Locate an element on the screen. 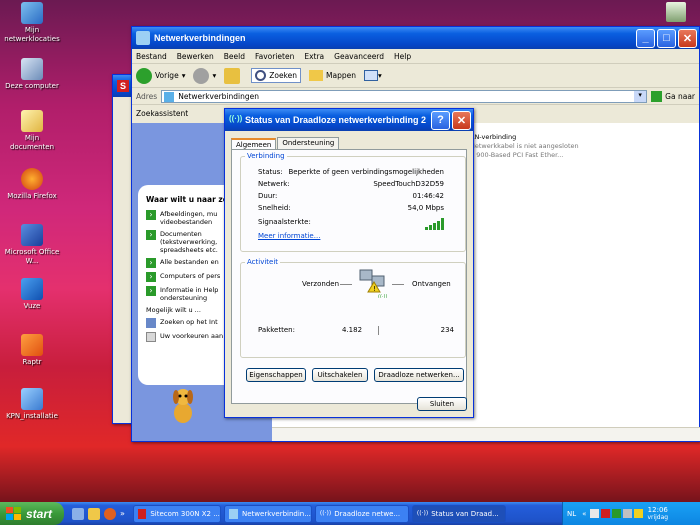 This screenshot has width=700, height=525. clock-day: vrijdag is located at coordinates (658, 517).